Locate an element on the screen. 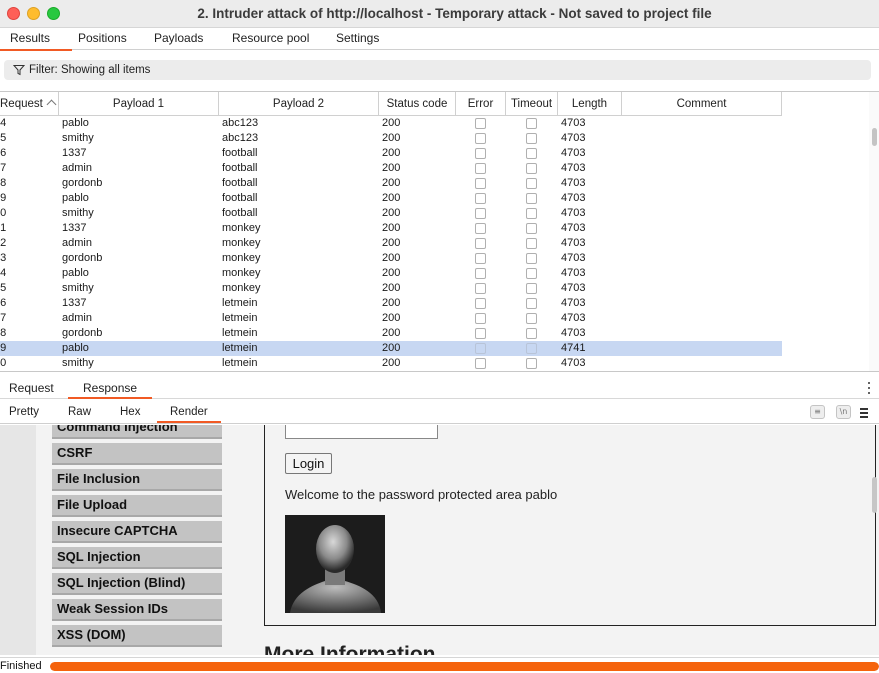 This screenshot has width=879, height=673. table-row: 77 admin letmein 200 4703 is located at coordinates (391, 318).